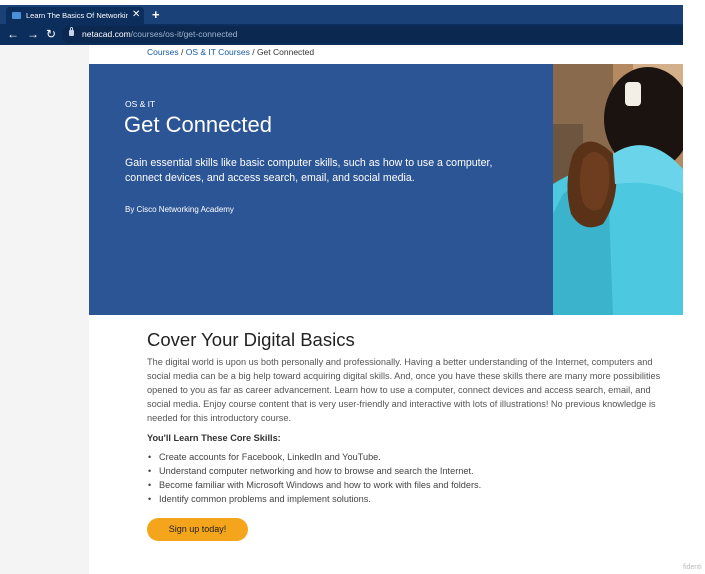 This screenshot has width=705, height=574. I want to click on tab-title: Learn The Basics Of Networking :, so click(77, 15).